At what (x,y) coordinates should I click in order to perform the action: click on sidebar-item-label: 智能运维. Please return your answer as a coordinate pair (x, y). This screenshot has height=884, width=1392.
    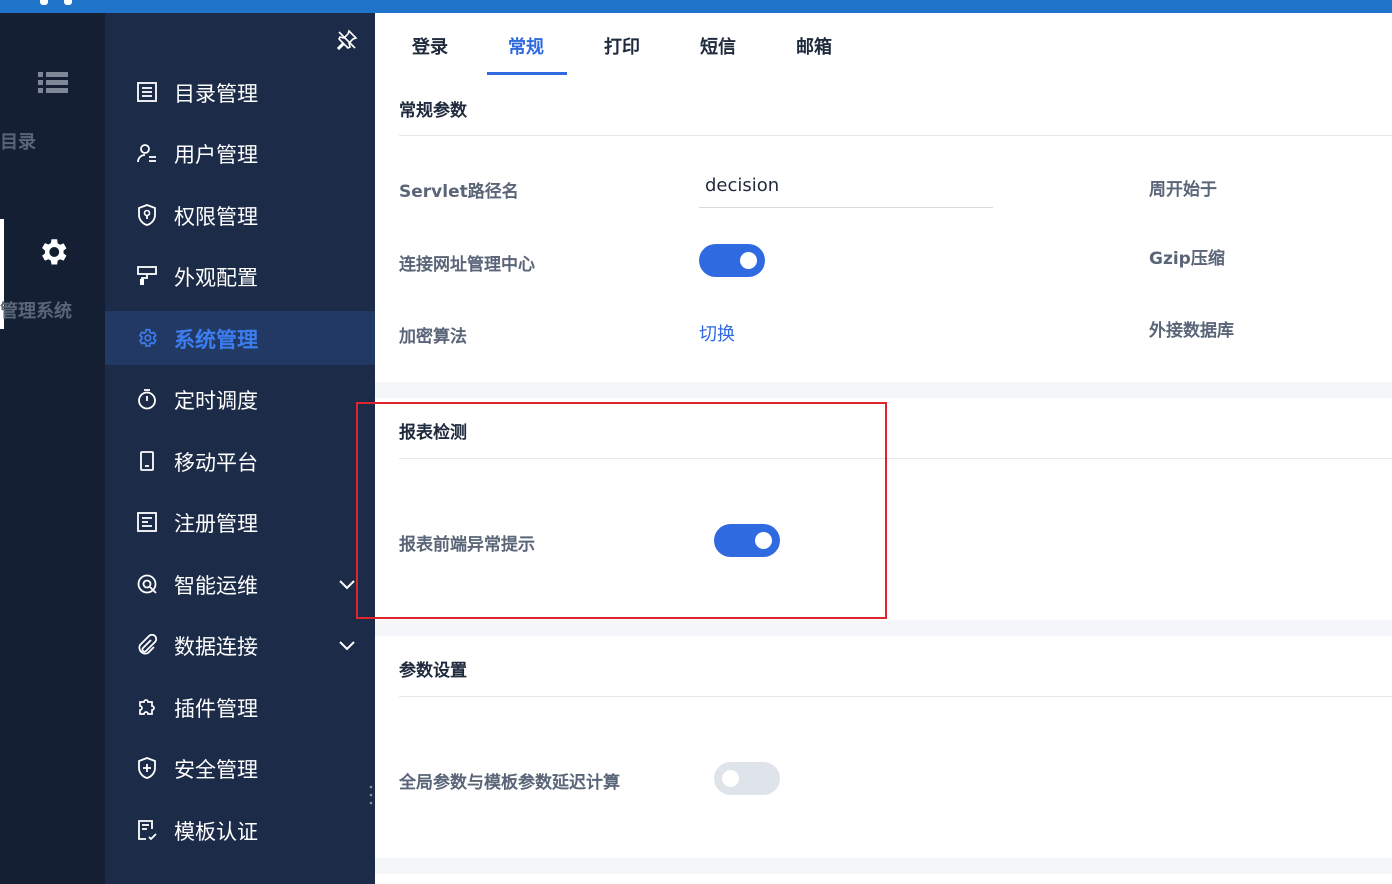
    Looking at the image, I should click on (216, 586).